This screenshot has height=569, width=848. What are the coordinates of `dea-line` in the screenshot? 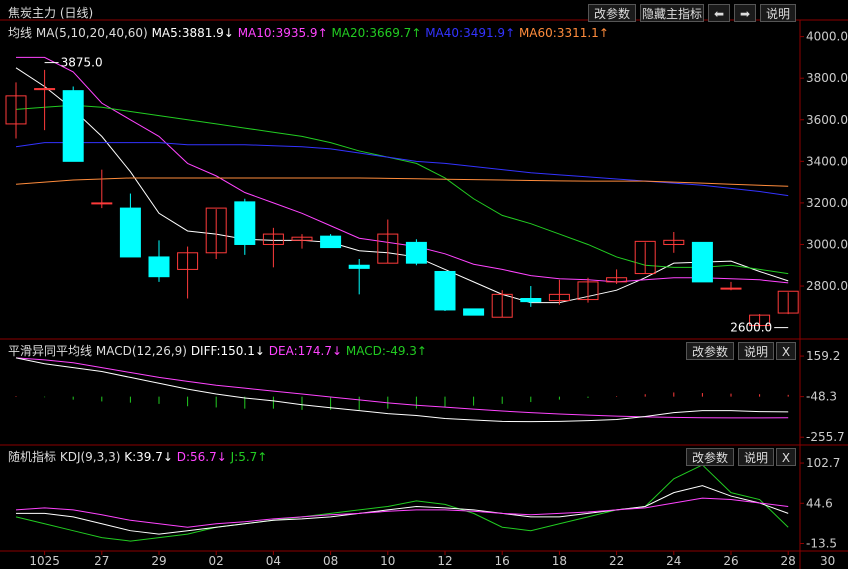 It's located at (402, 388).